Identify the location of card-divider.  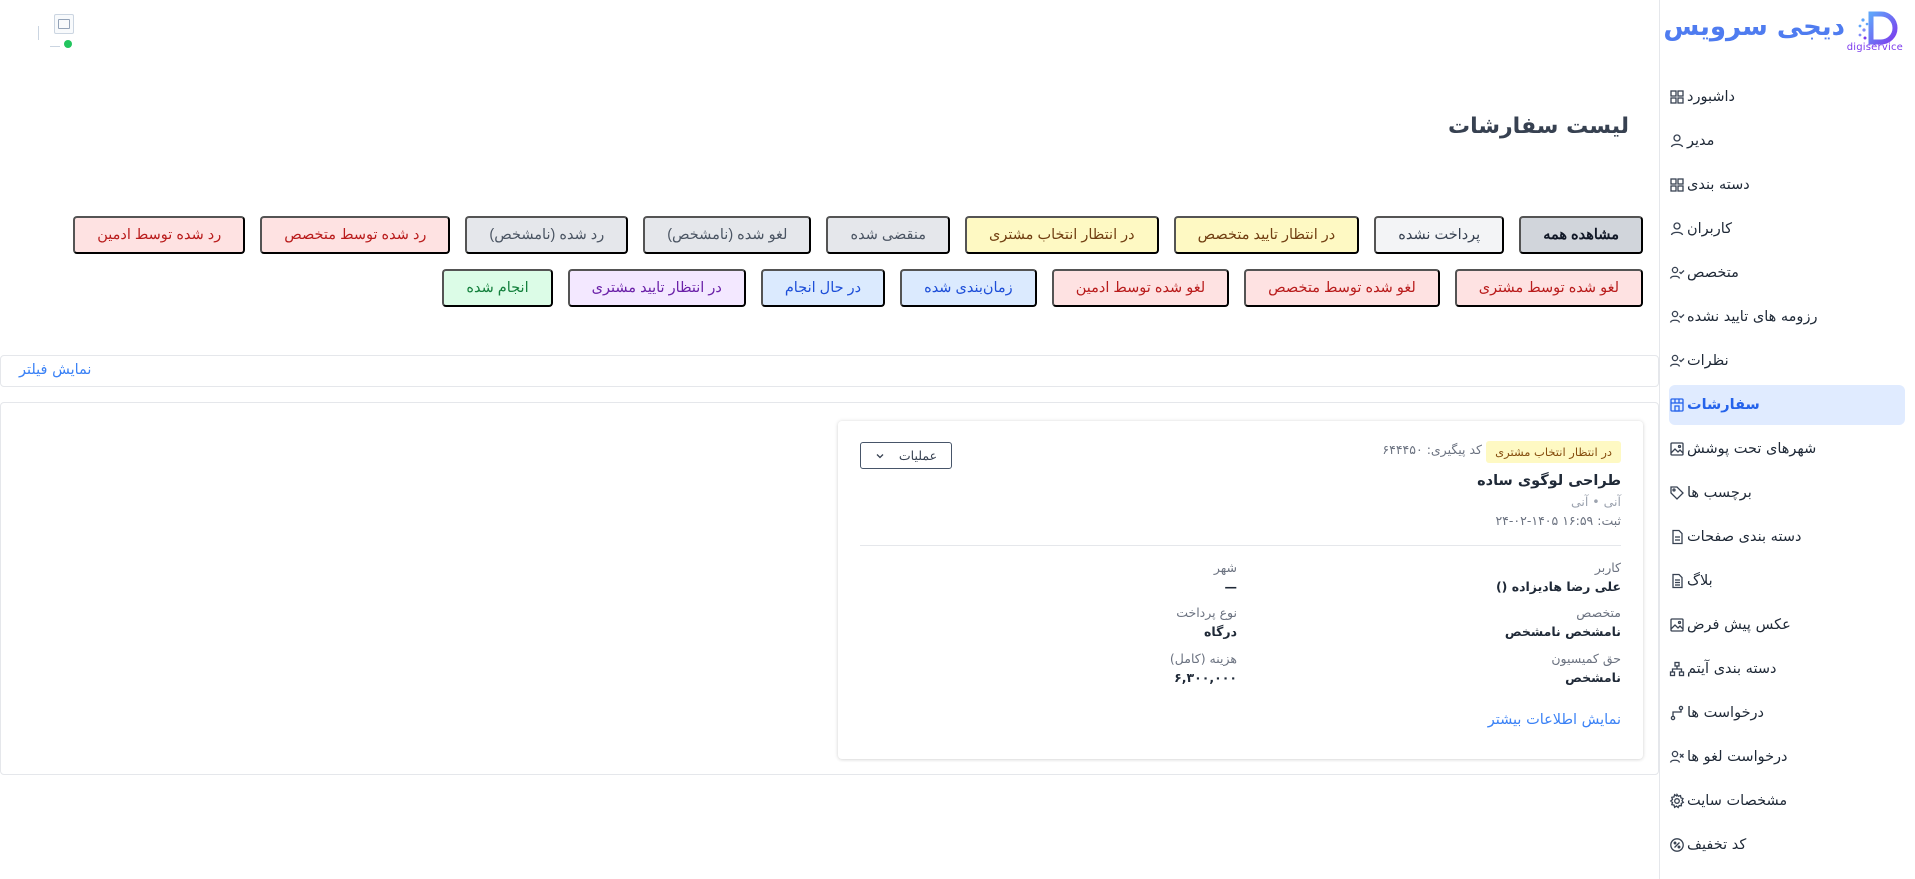
(1240, 545).